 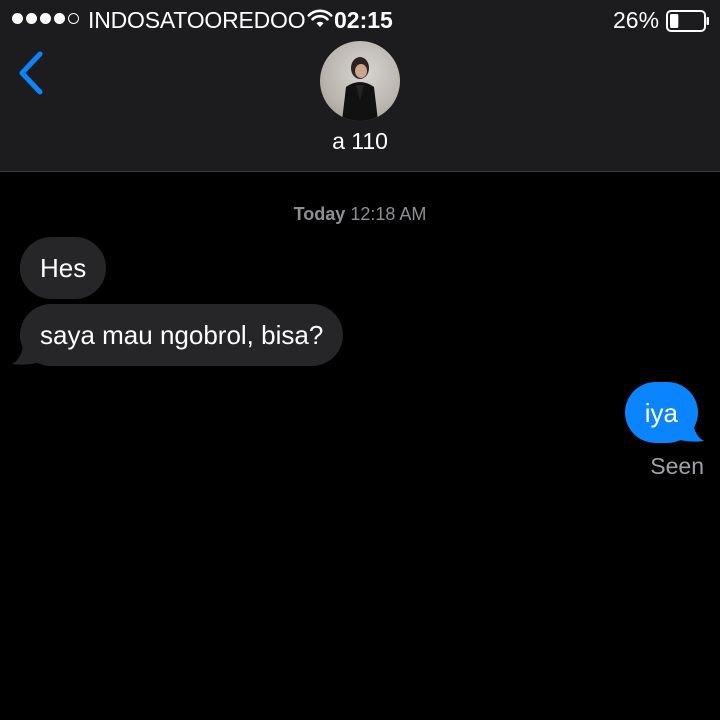 I want to click on message-text: Hes, so click(x=63, y=268).